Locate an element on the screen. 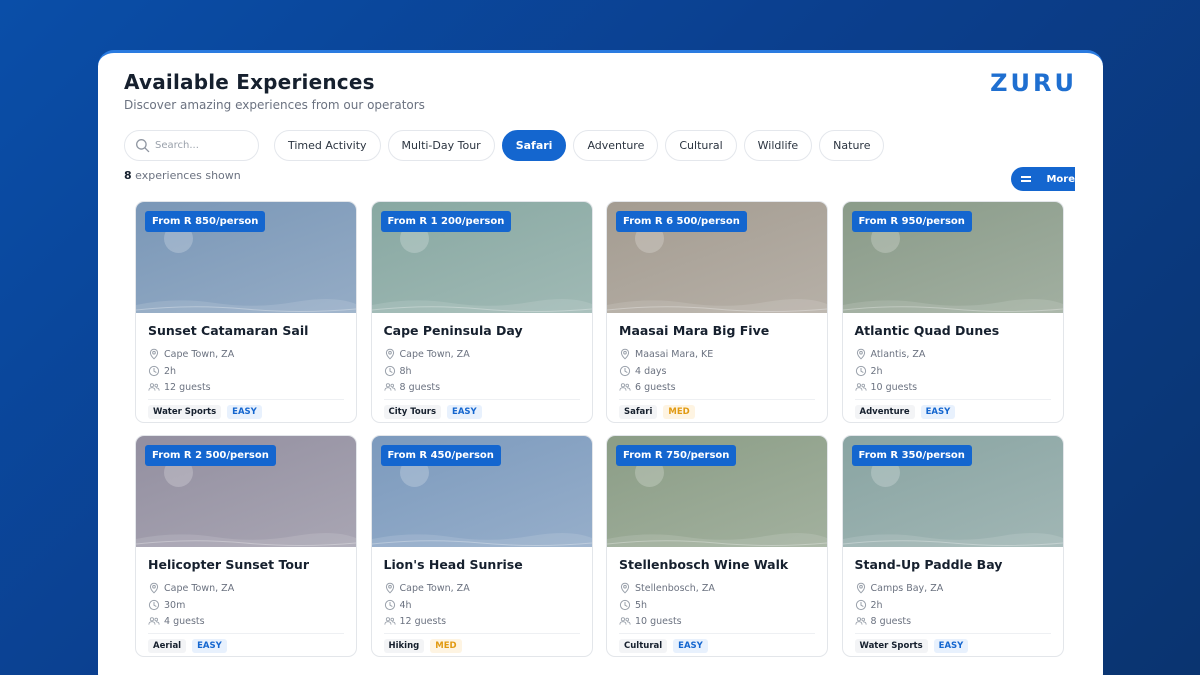  location-text: Atlantis, ZA is located at coordinates (898, 354).